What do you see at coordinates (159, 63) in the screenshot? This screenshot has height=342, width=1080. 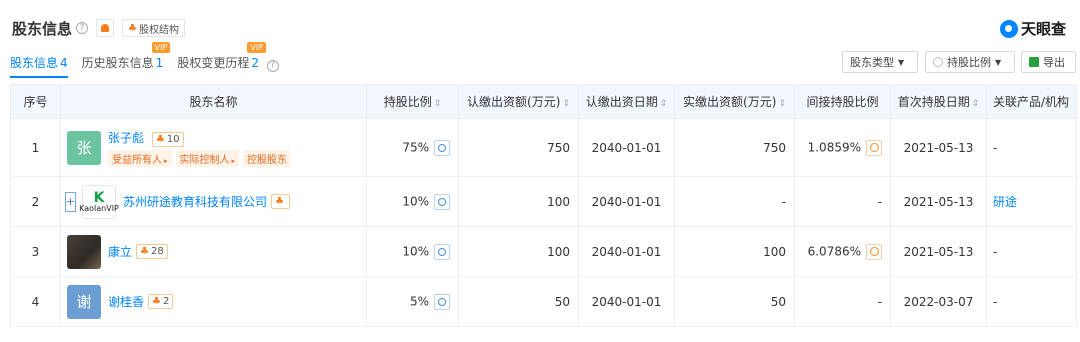 I see `tab-count: 1` at bounding box center [159, 63].